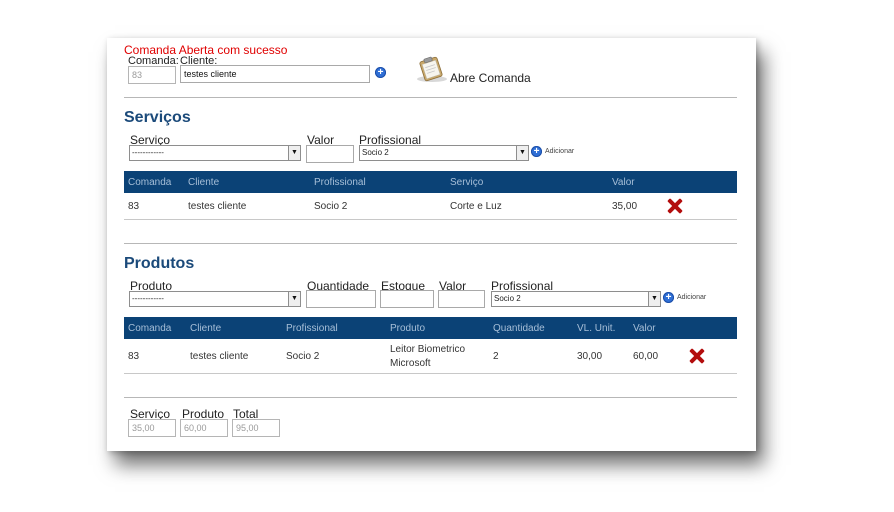 The height and width of the screenshot is (512, 894). What do you see at coordinates (380, 72) in the screenshot?
I see `add-cliente-icon: +` at bounding box center [380, 72].